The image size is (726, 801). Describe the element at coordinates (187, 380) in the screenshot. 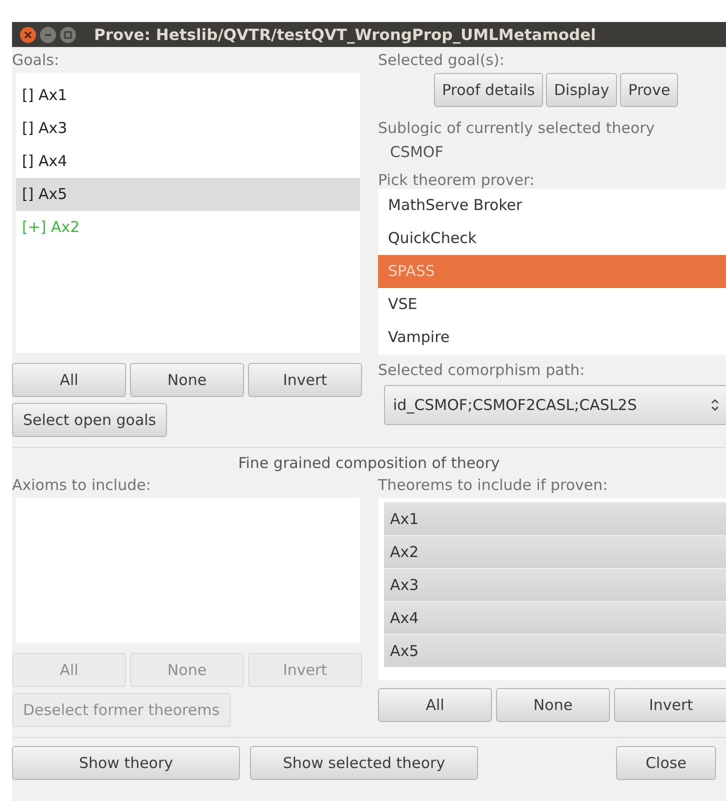

I see `goal-selection-button: None` at that location.